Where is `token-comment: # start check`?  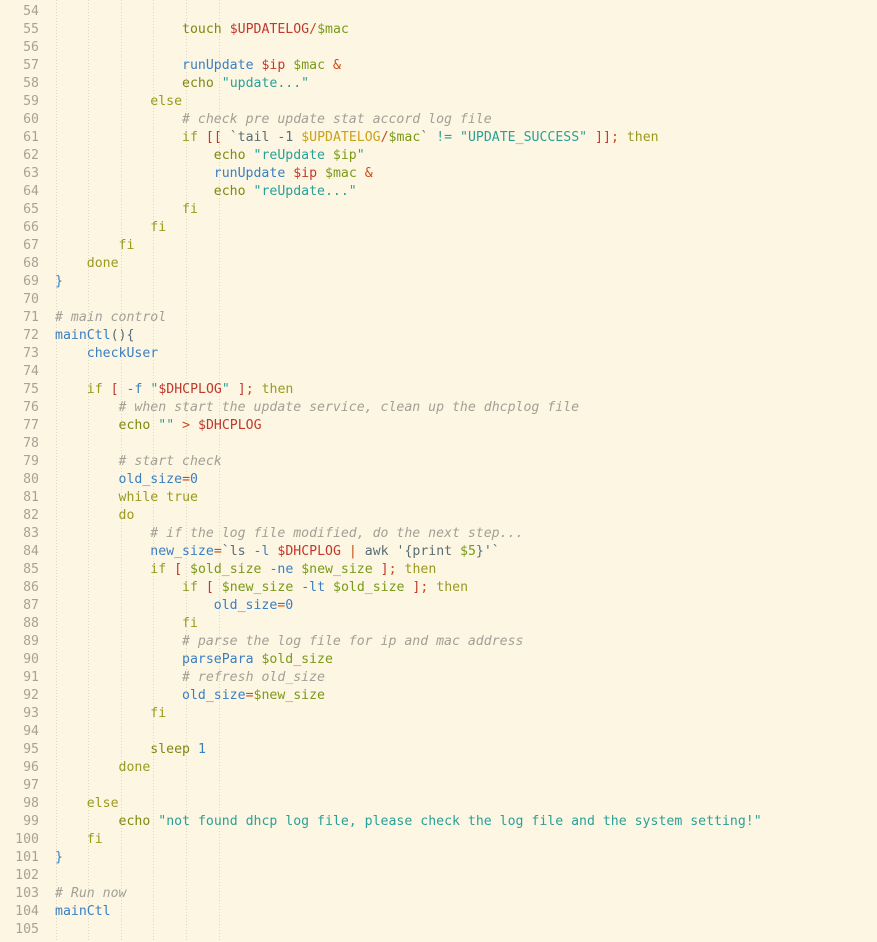
token-comment: # start check is located at coordinates (170, 461).